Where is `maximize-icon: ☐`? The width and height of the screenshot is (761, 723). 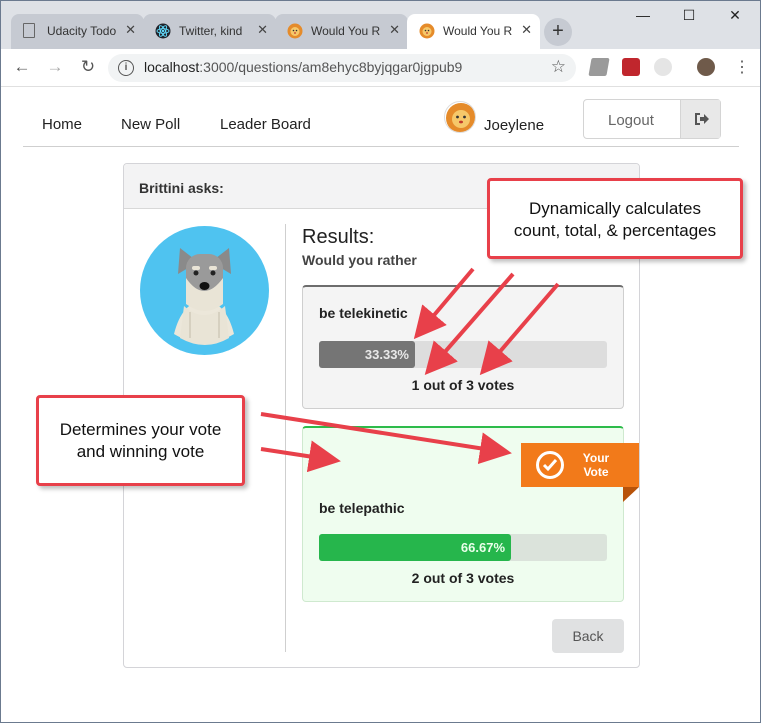
maximize-icon: ☐ is located at coordinates (689, 15).